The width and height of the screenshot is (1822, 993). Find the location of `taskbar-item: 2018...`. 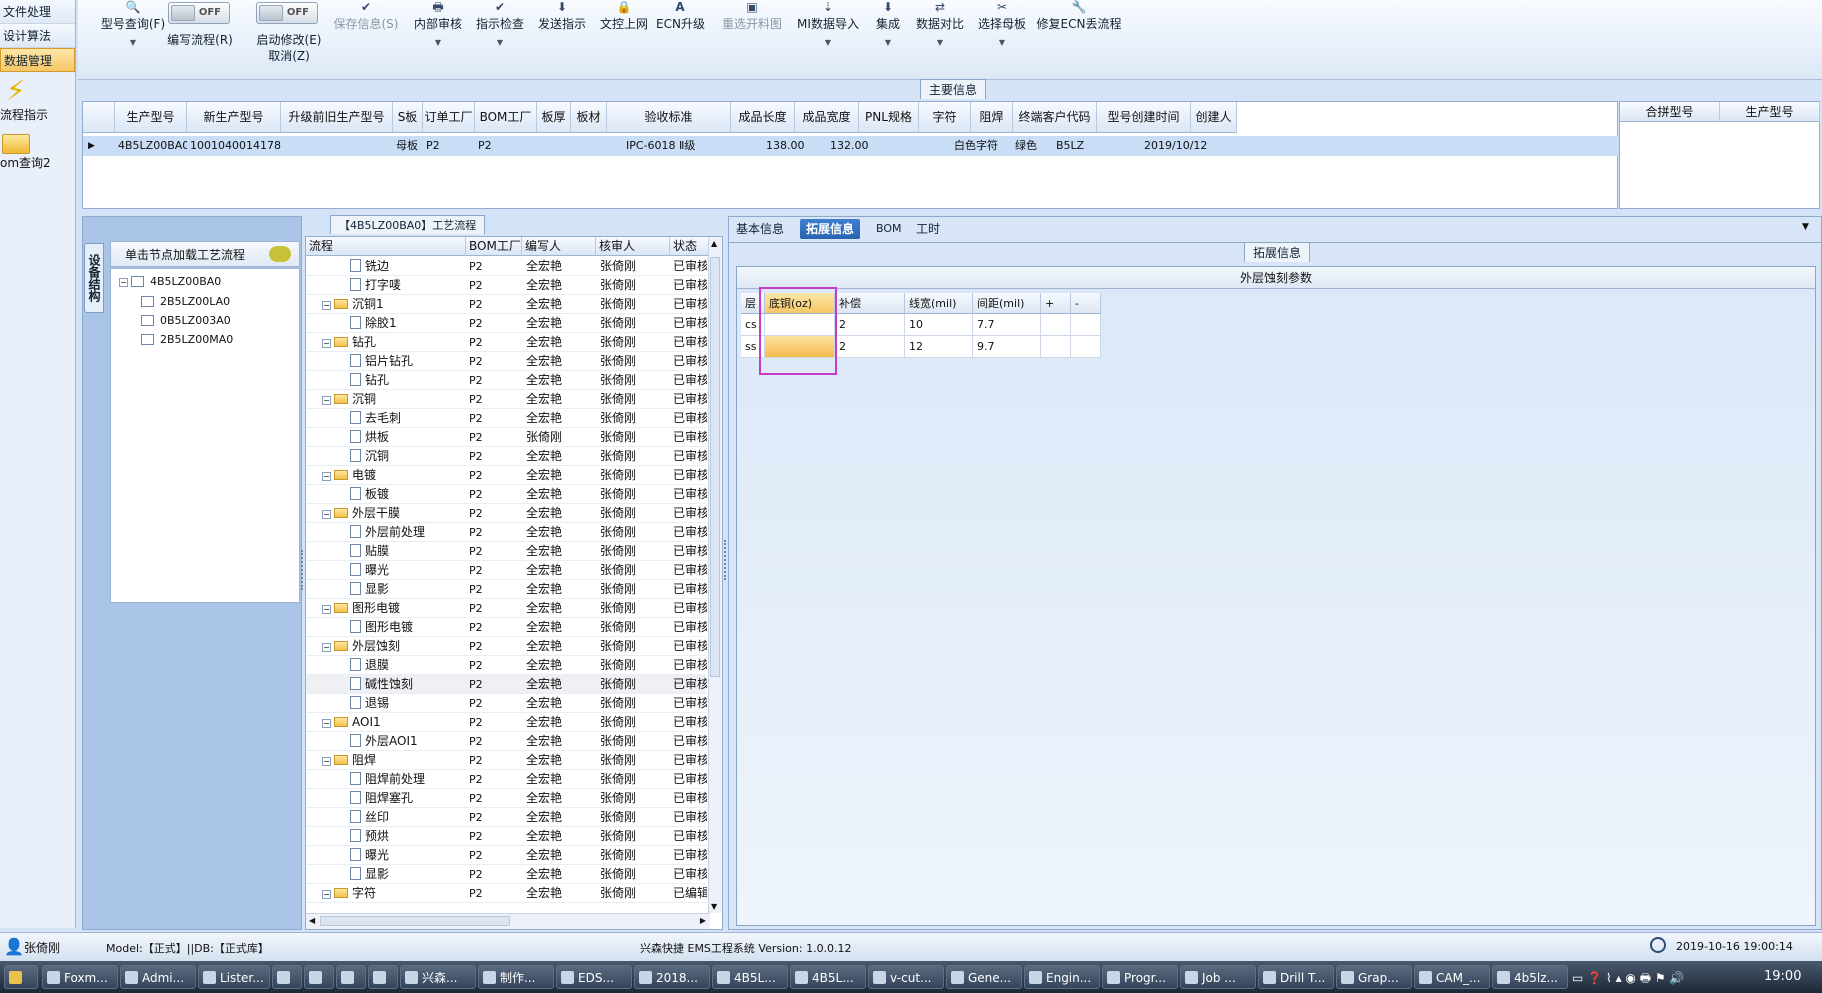

taskbar-item: 2018... is located at coordinates (672, 977).